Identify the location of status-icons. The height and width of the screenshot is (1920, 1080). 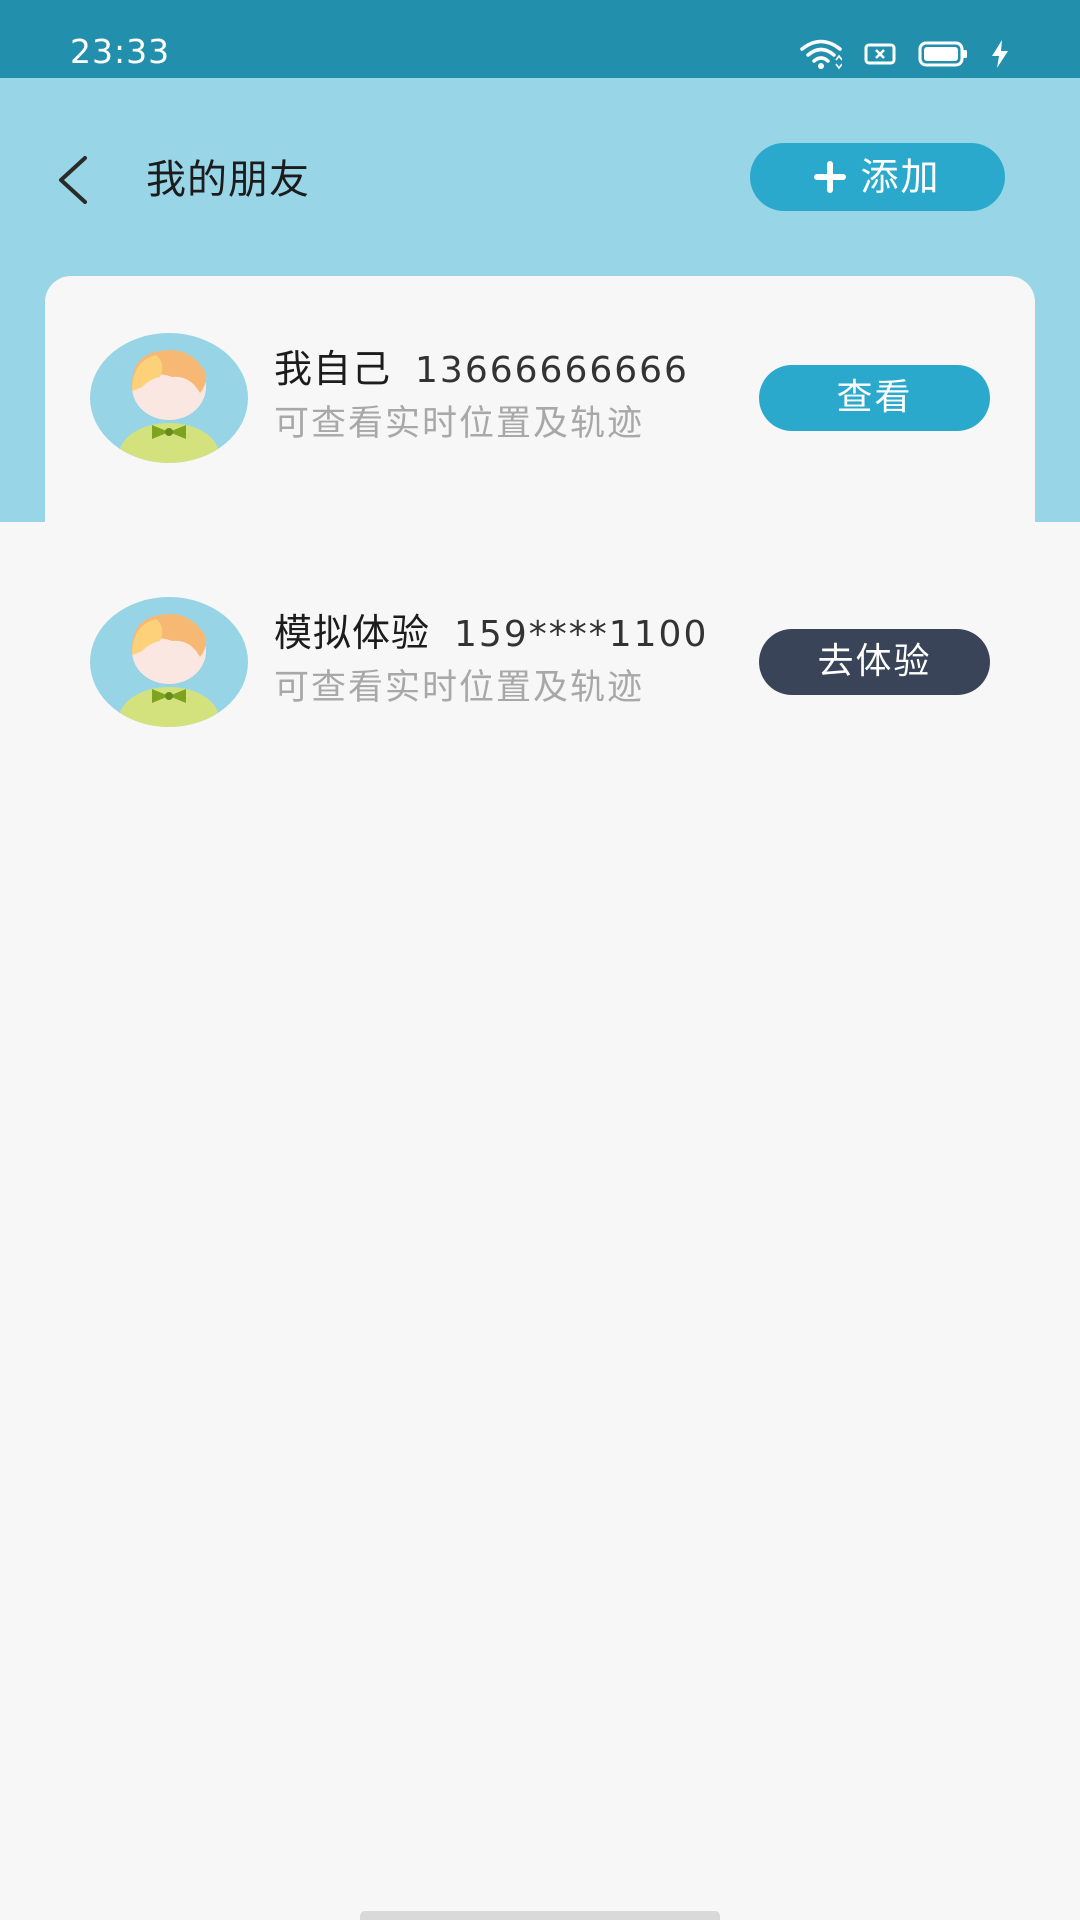
(905, 54).